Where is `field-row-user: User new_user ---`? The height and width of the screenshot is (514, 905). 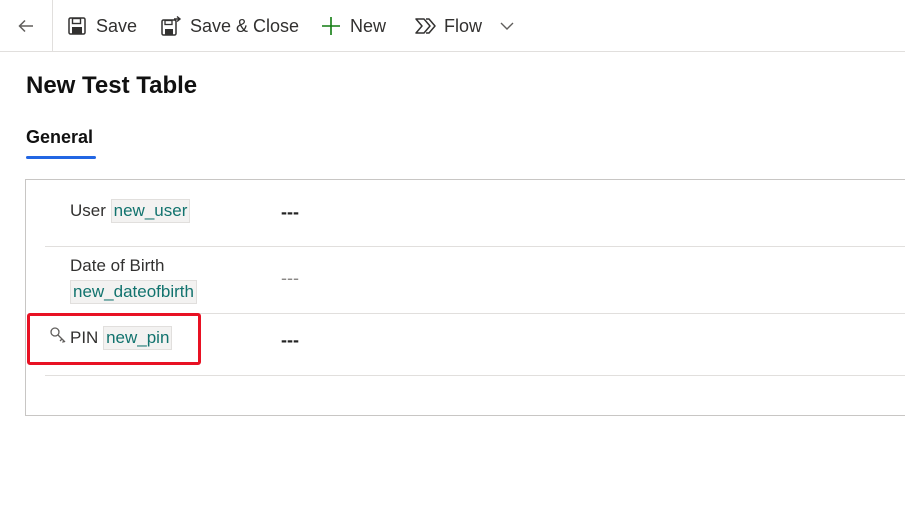
field-row-user: User new_user --- is located at coordinates (475, 213).